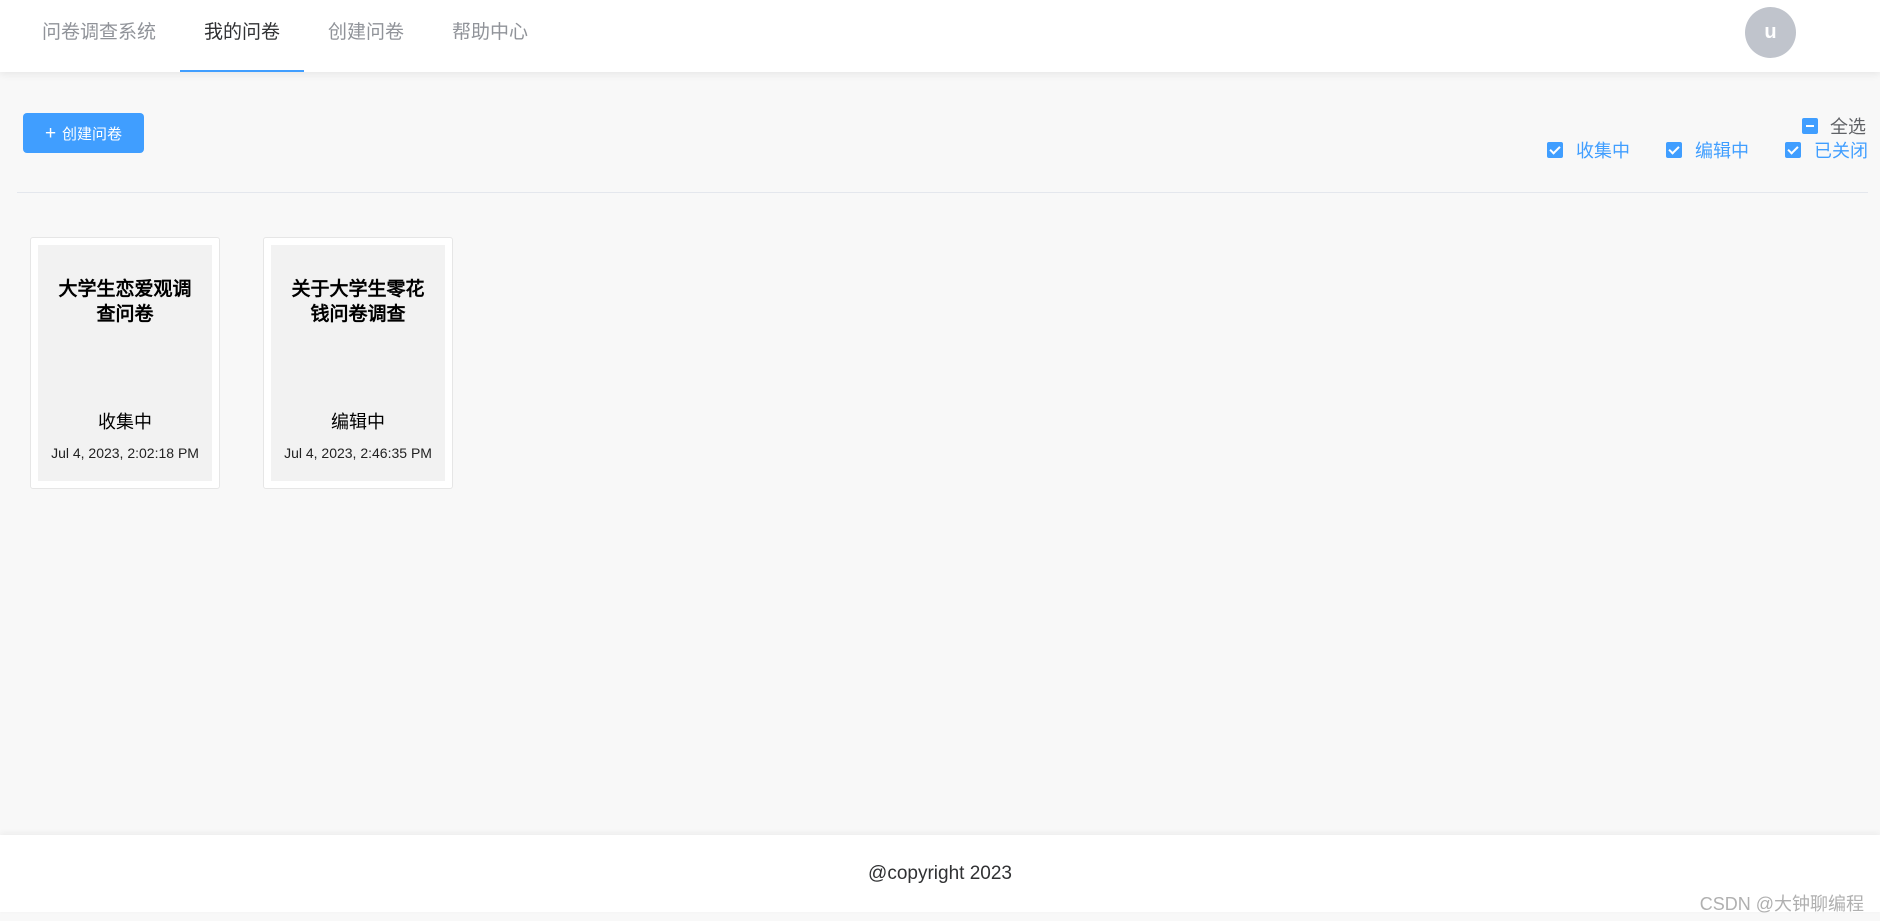  What do you see at coordinates (125, 453) in the screenshot?
I see `survey-card-date: Jul 4, 2023, 2:02:18 PM` at bounding box center [125, 453].